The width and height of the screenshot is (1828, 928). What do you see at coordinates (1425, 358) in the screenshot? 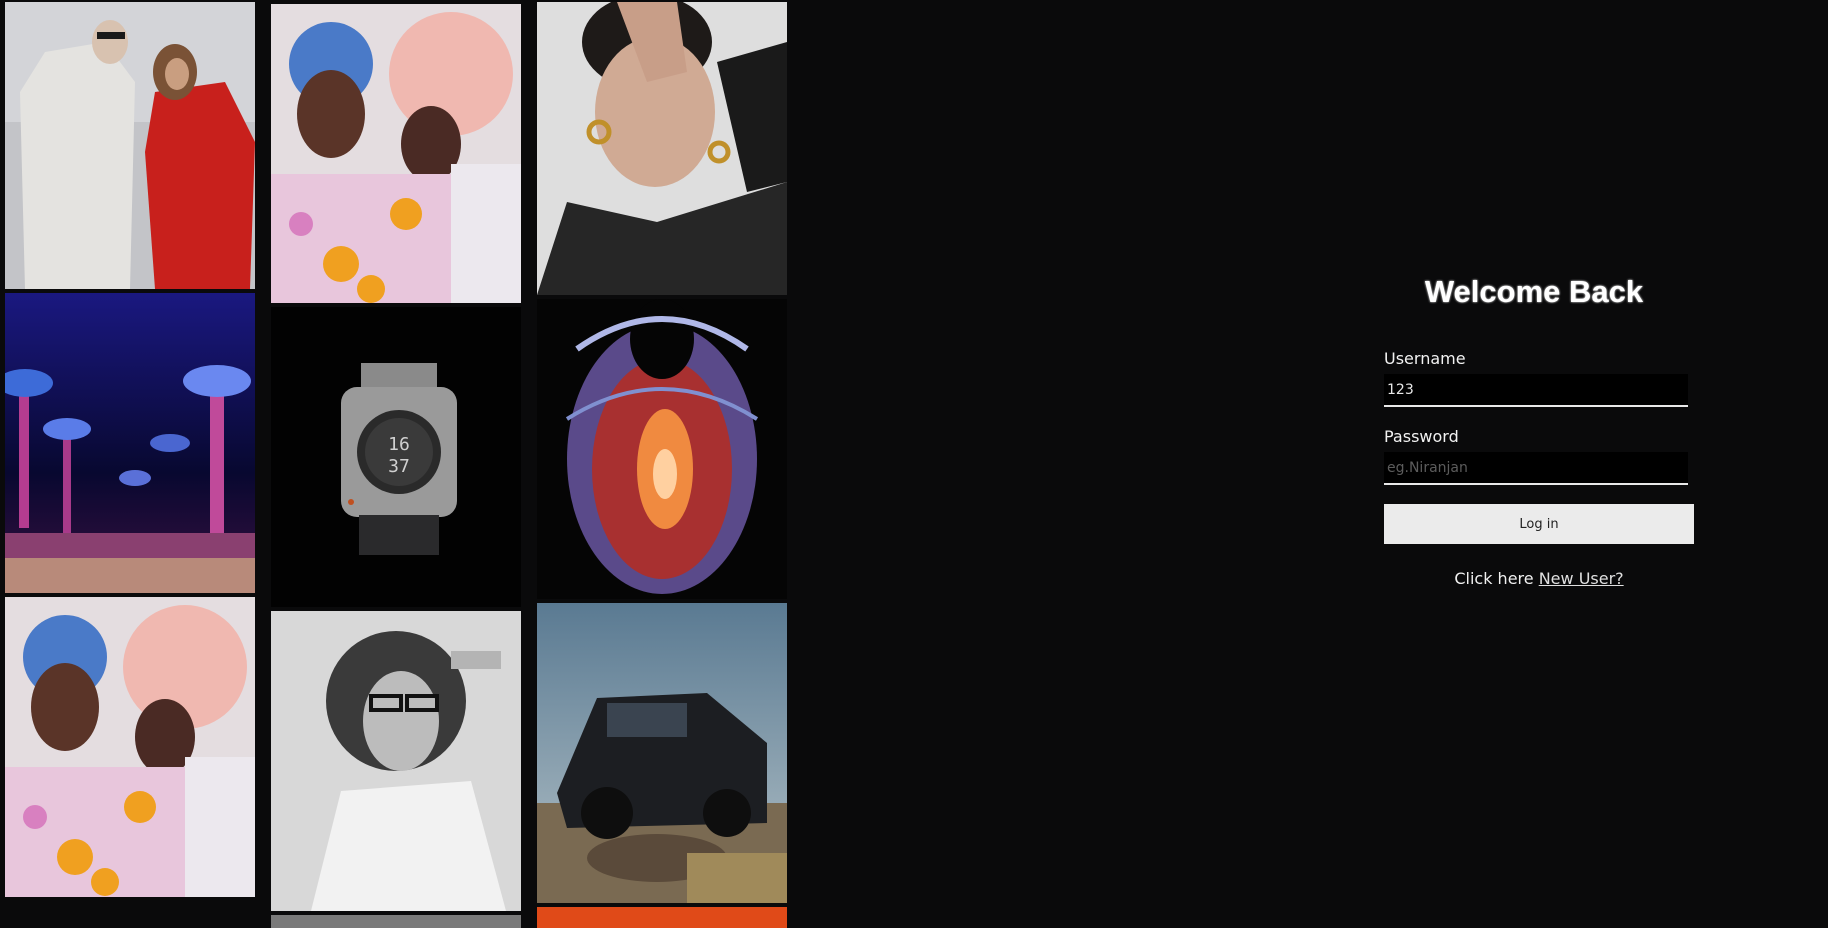
I see `username-label: Username` at bounding box center [1425, 358].